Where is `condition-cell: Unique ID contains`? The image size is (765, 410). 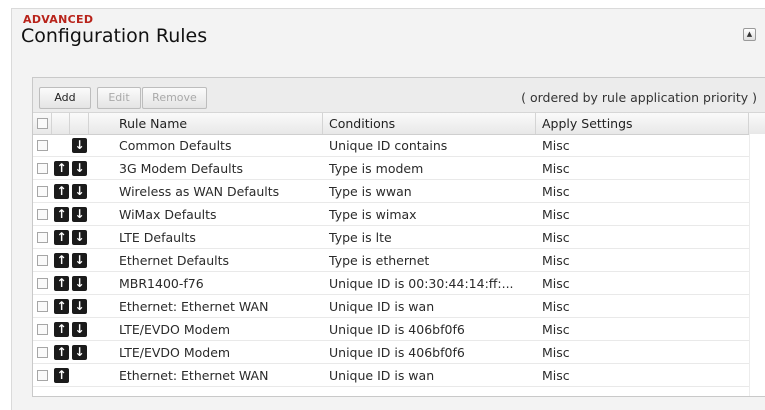
condition-cell: Unique ID contains is located at coordinates (388, 145).